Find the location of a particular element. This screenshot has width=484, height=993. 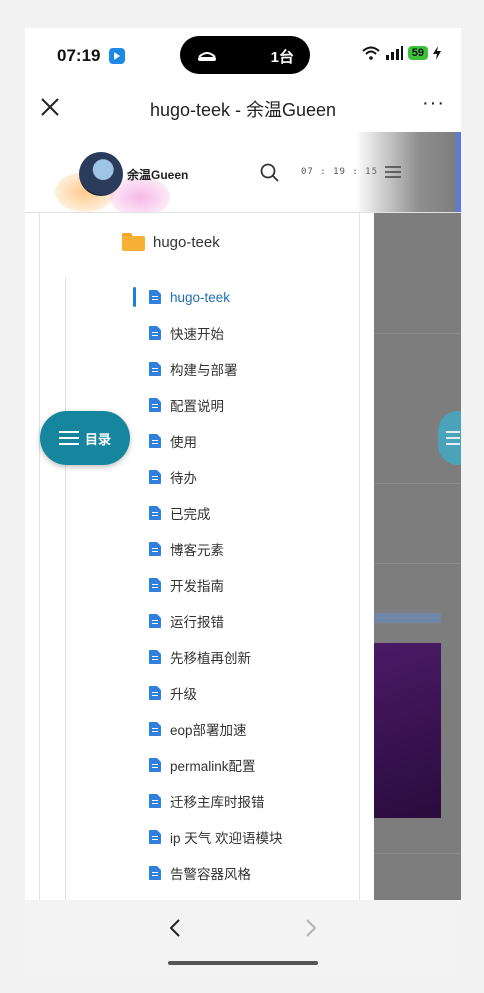

sidebar-item-label: hugo-teek is located at coordinates (200, 297).